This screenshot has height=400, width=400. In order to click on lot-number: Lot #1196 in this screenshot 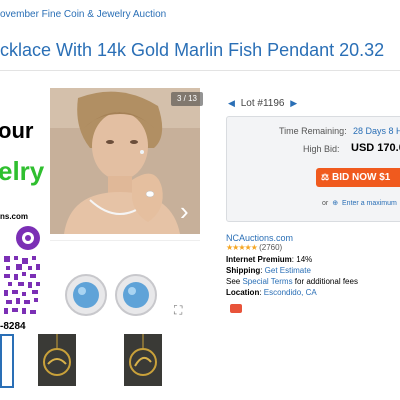, I will do `click(262, 103)`.